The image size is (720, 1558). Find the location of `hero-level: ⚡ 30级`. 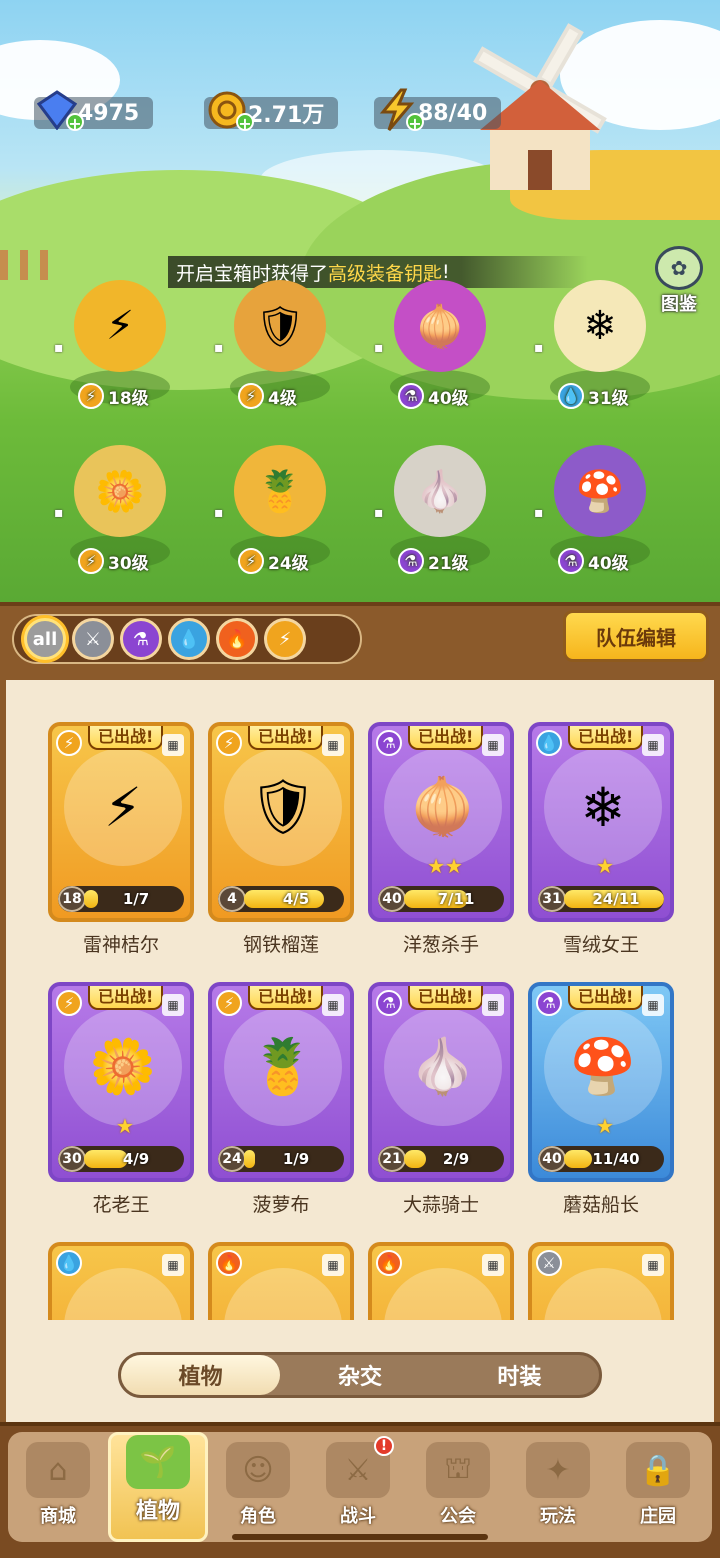

hero-level: ⚡ 30级 is located at coordinates (113, 561).